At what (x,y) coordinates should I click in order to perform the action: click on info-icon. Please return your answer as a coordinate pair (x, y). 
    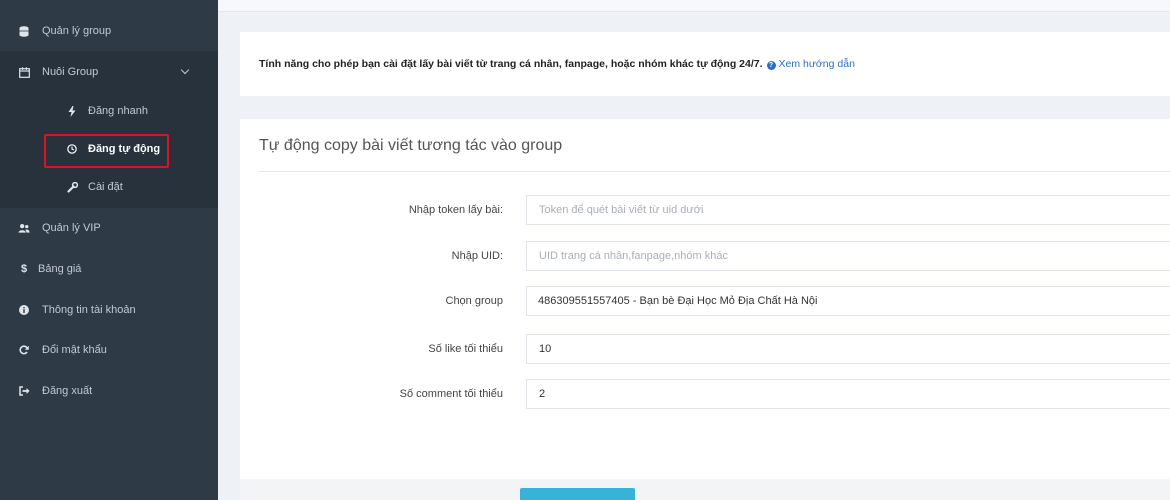
    Looking at the image, I should click on (24, 310).